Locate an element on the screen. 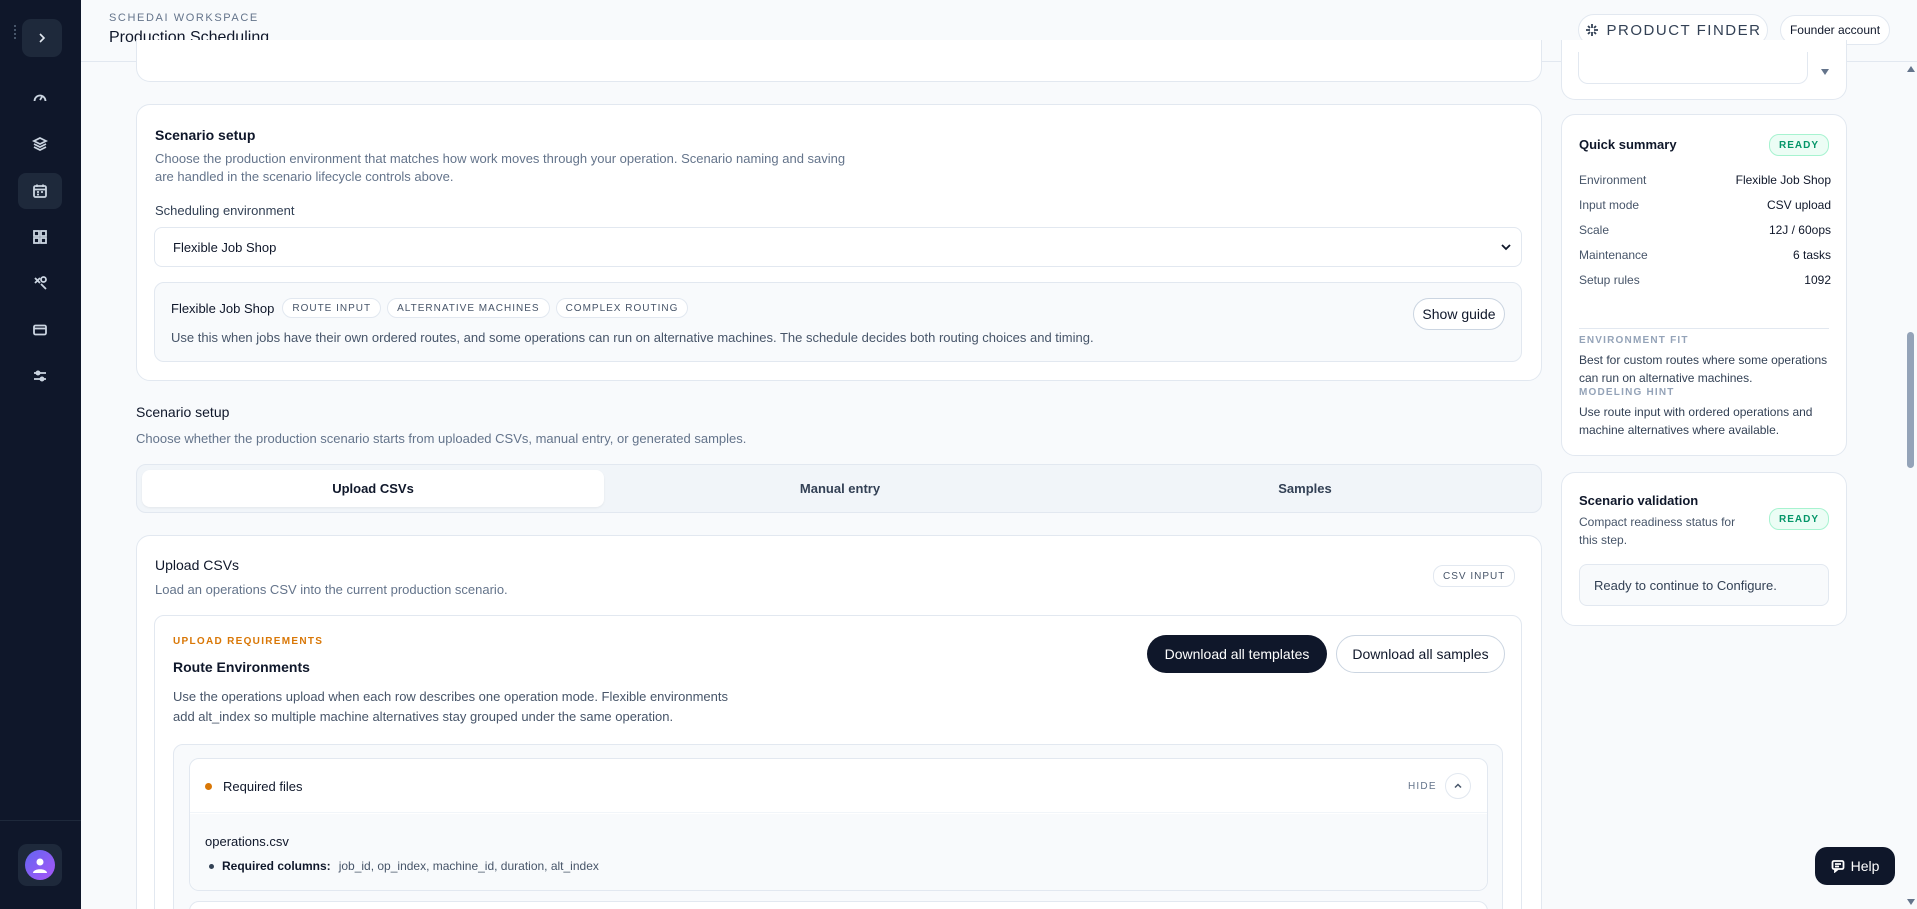  calendar-icon is located at coordinates (40, 191).